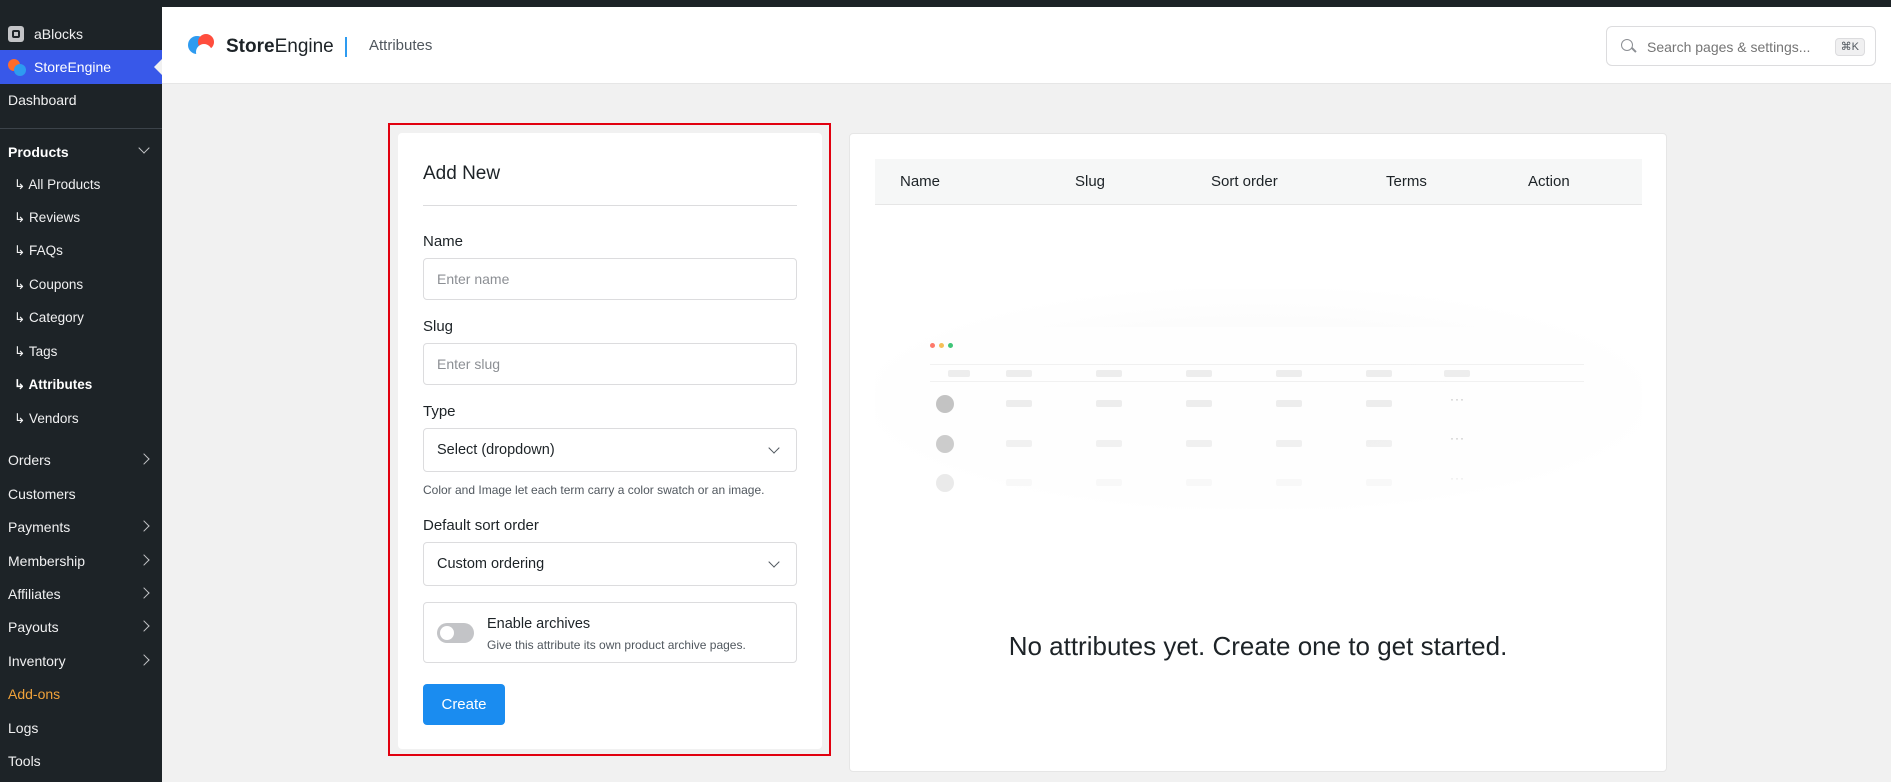 The width and height of the screenshot is (1891, 782). Describe the element at coordinates (439, 411) in the screenshot. I see `type-label: Type` at that location.